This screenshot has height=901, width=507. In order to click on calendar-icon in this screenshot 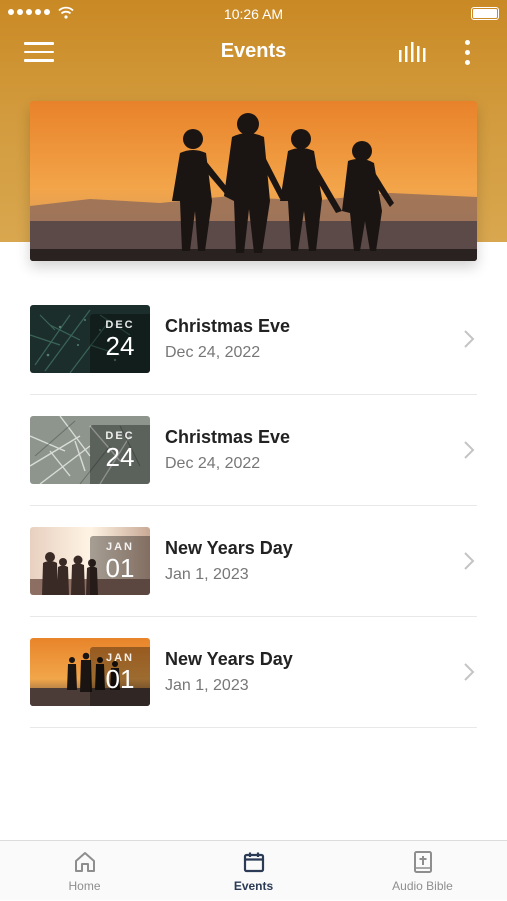, I will do `click(253, 862)`.